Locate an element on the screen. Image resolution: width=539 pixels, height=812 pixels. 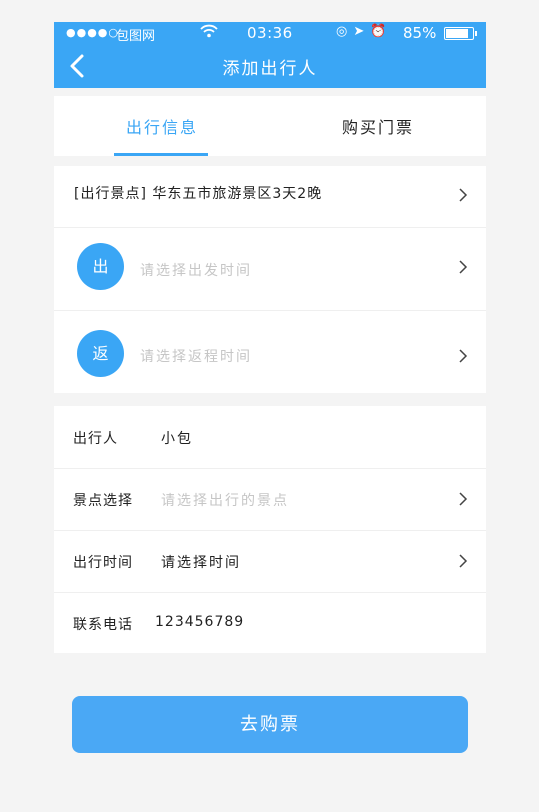
signal-dots: ●●●●○ is located at coordinates (92, 32).